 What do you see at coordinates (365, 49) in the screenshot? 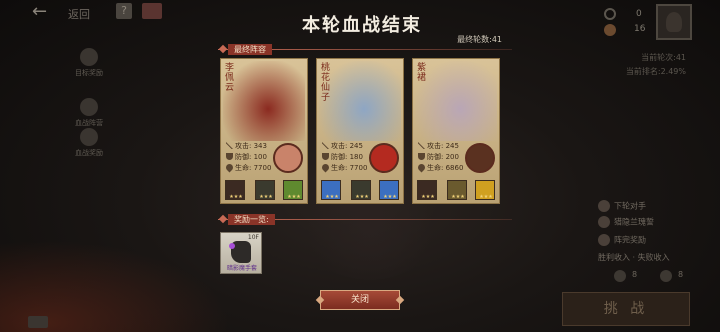
I see `lineup-section-header: 最终阵容` at bounding box center [365, 49].